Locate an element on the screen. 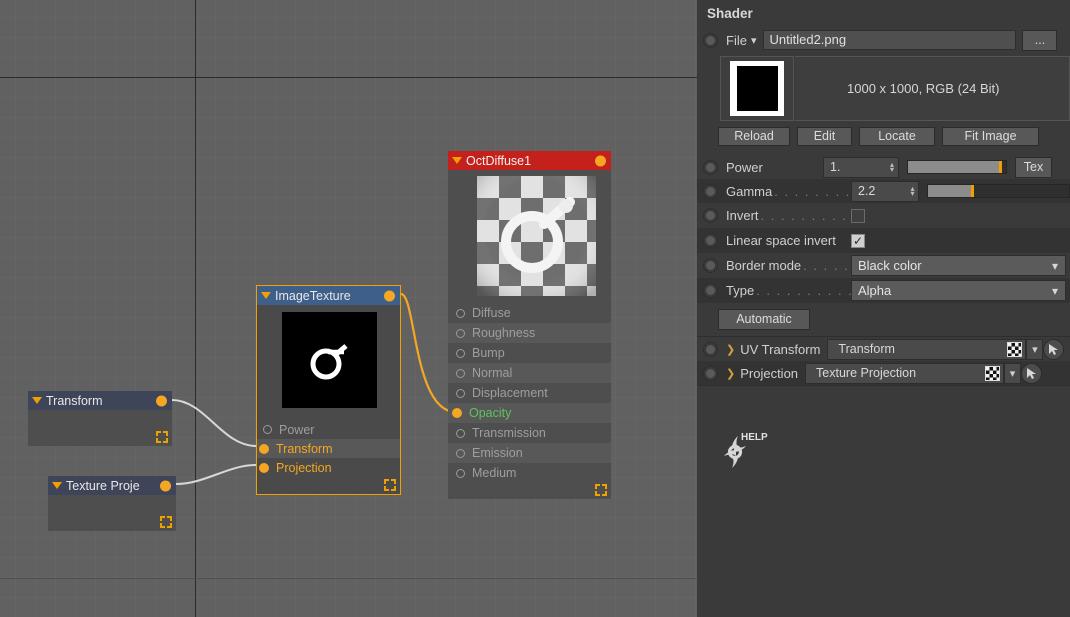  file-path-input: Untitled2.png is located at coordinates (890, 40).